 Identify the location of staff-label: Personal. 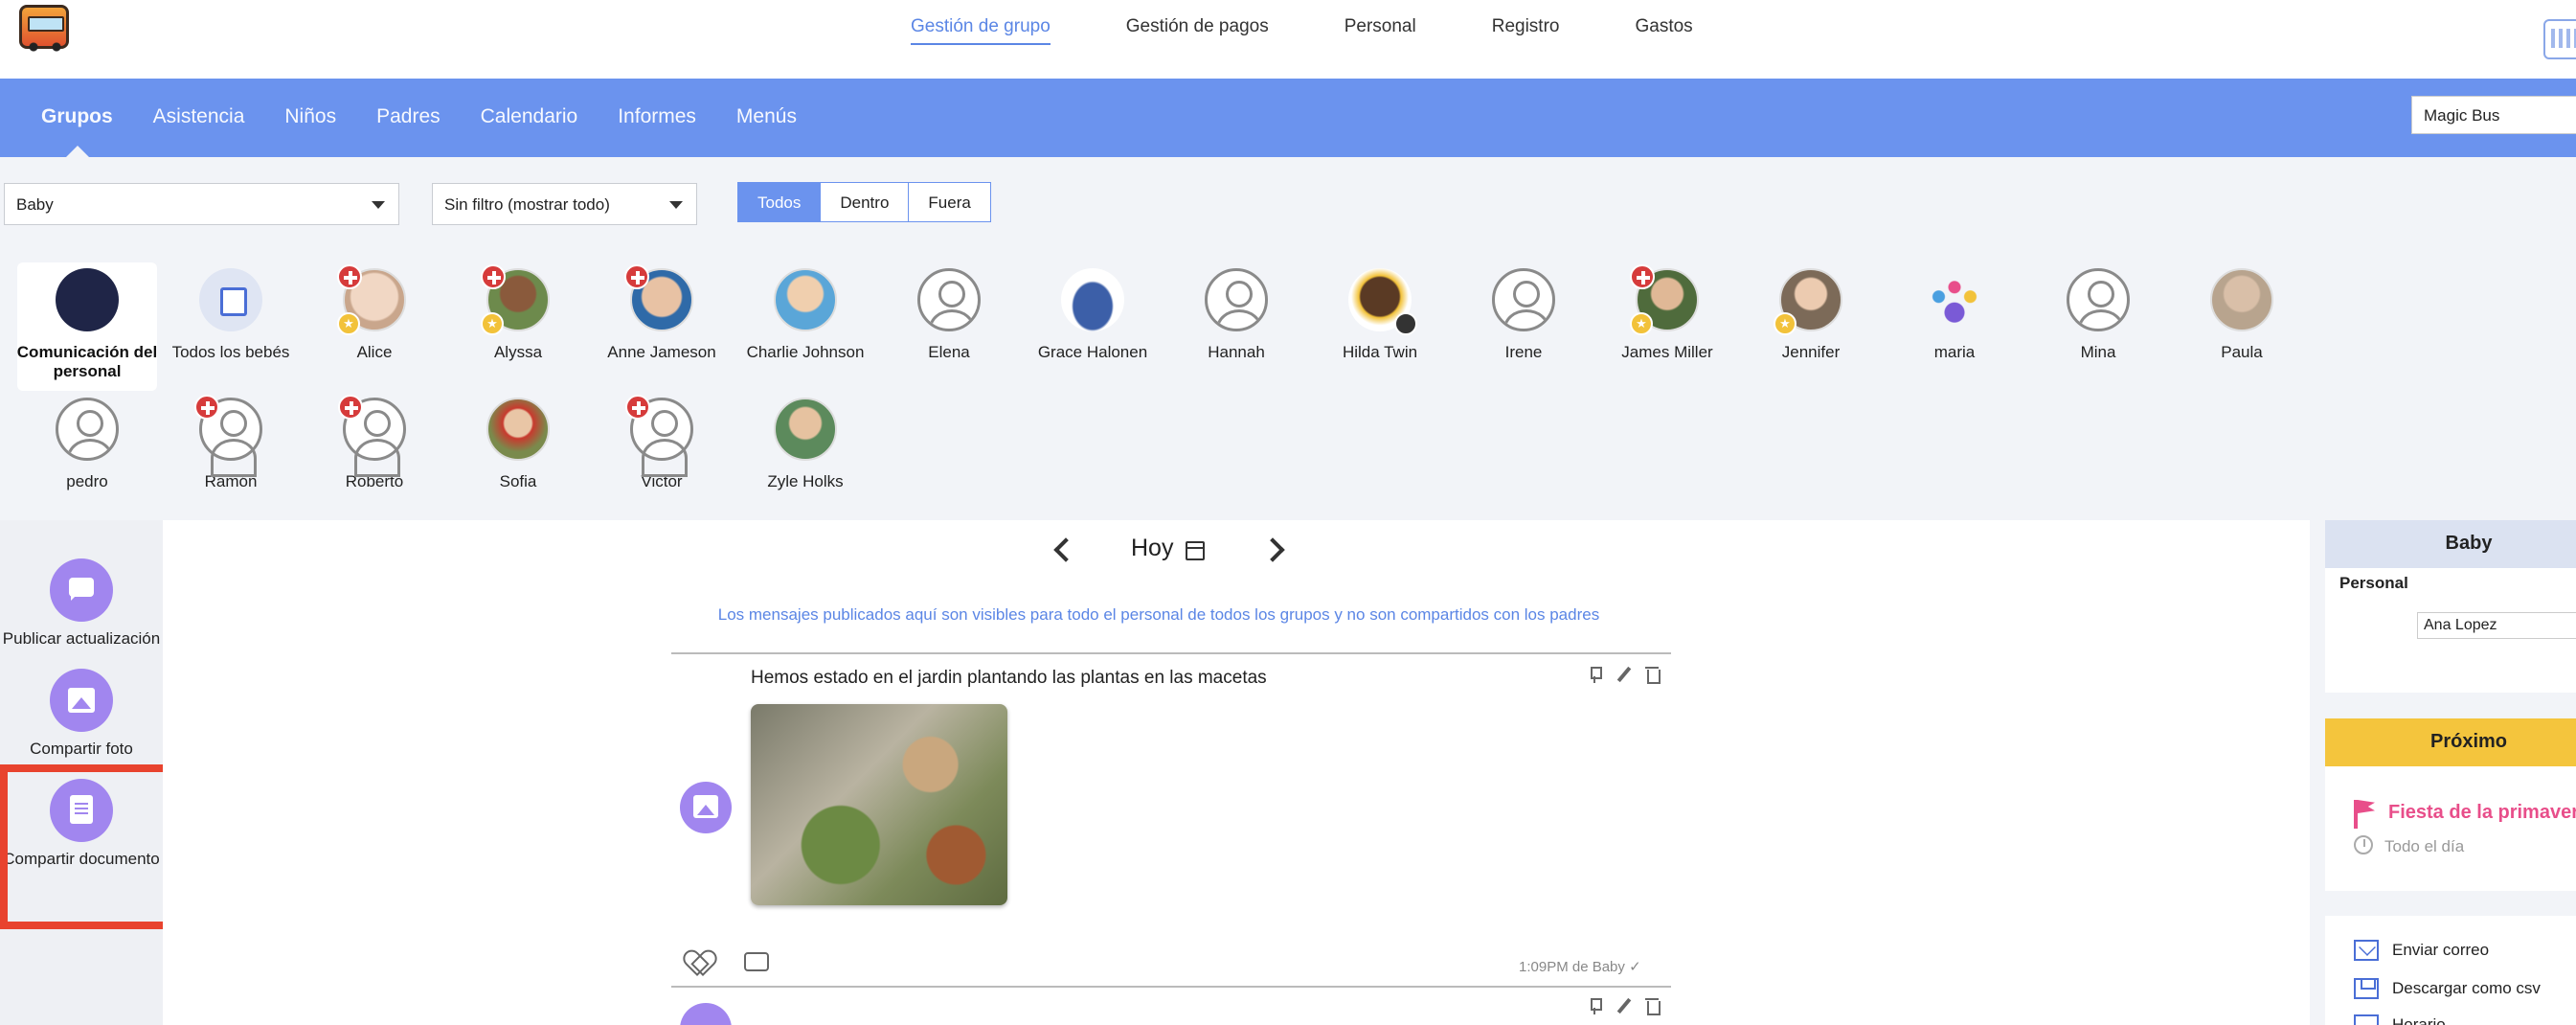
(2373, 583).